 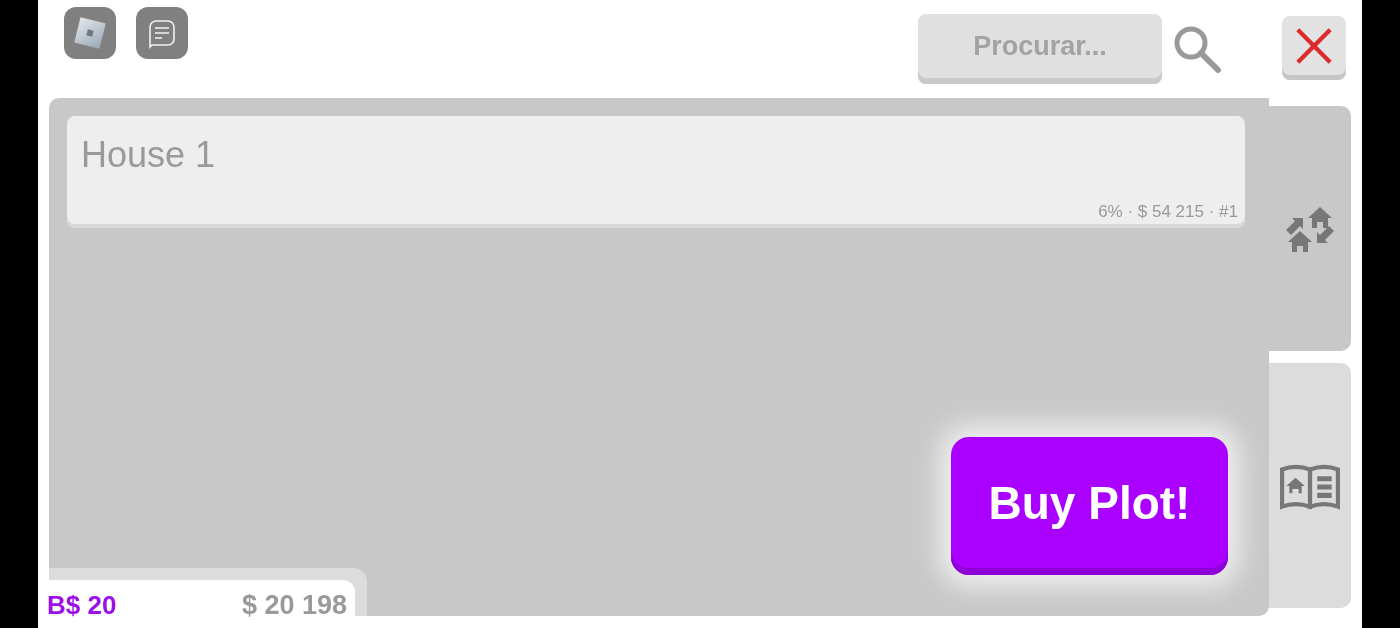 I want to click on close-icon, so click(x=1314, y=45).